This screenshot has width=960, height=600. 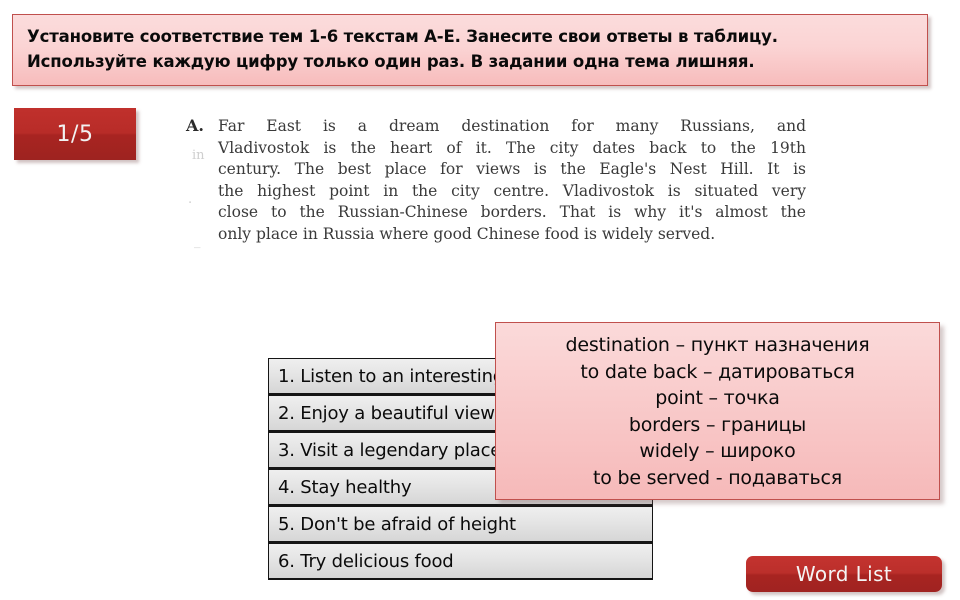 I want to click on slide-counter-label: 1/5, so click(x=75, y=134).